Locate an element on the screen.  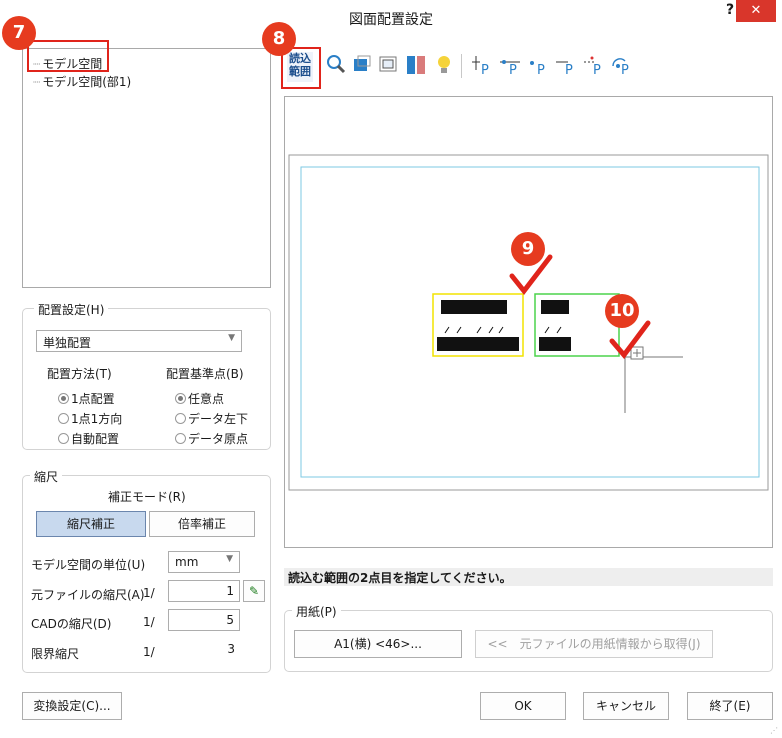
move-icon is located at coordinates (362, 65).